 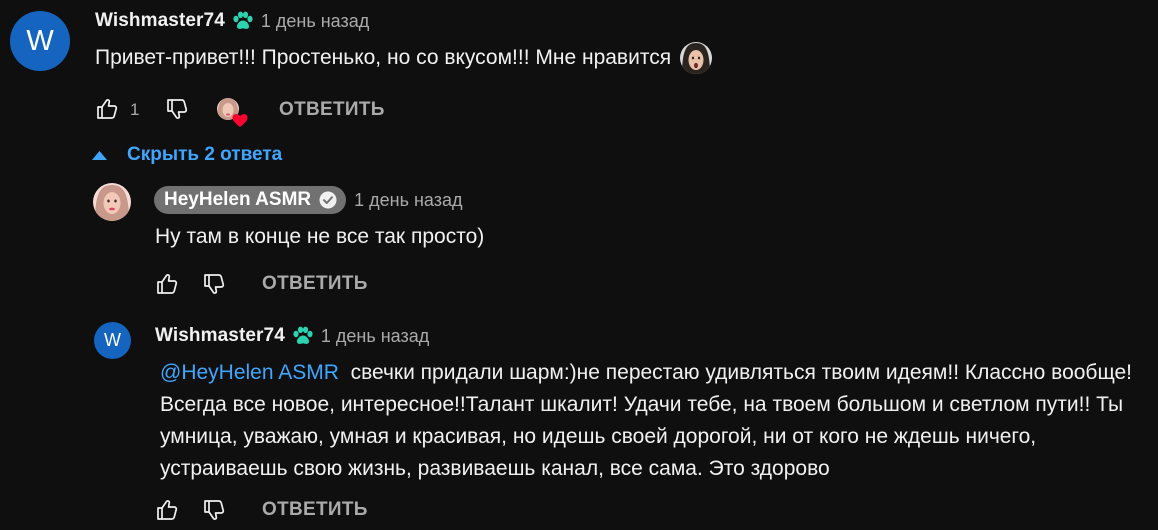 I want to click on face-emoji-icon, so click(x=696, y=58).